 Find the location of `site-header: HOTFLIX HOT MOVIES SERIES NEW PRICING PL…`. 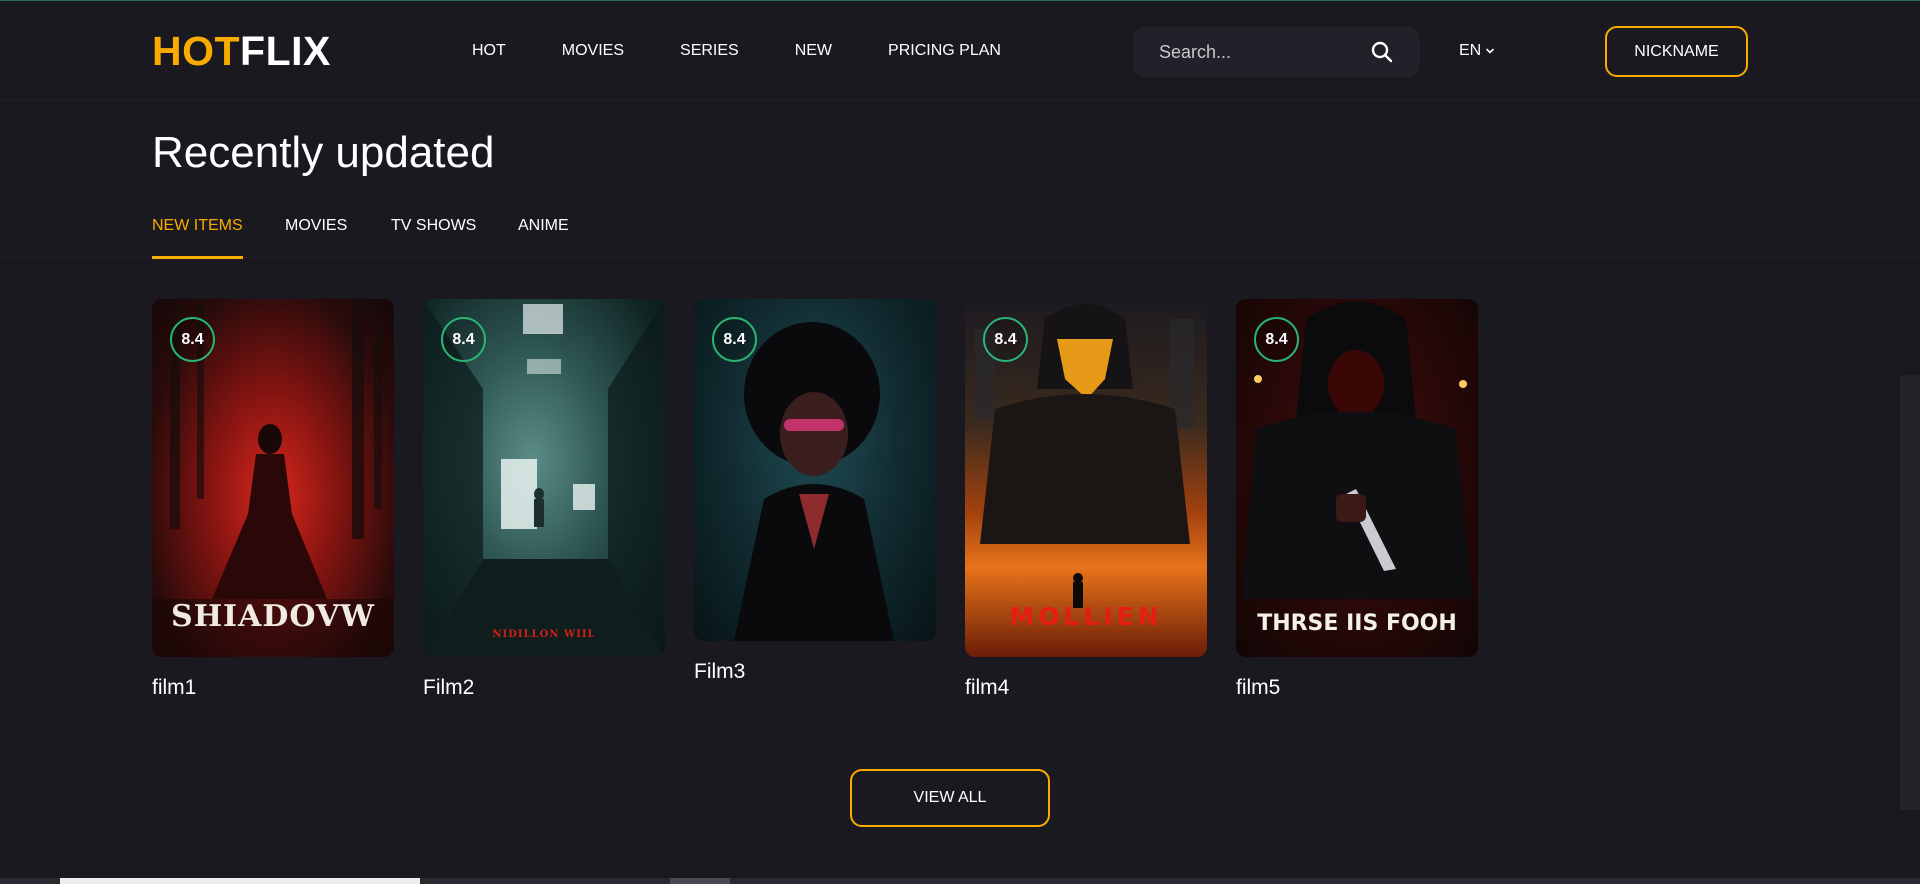

site-header: HOTFLIX HOT MOVIES SERIES NEW PRICING PL… is located at coordinates (960, 51).